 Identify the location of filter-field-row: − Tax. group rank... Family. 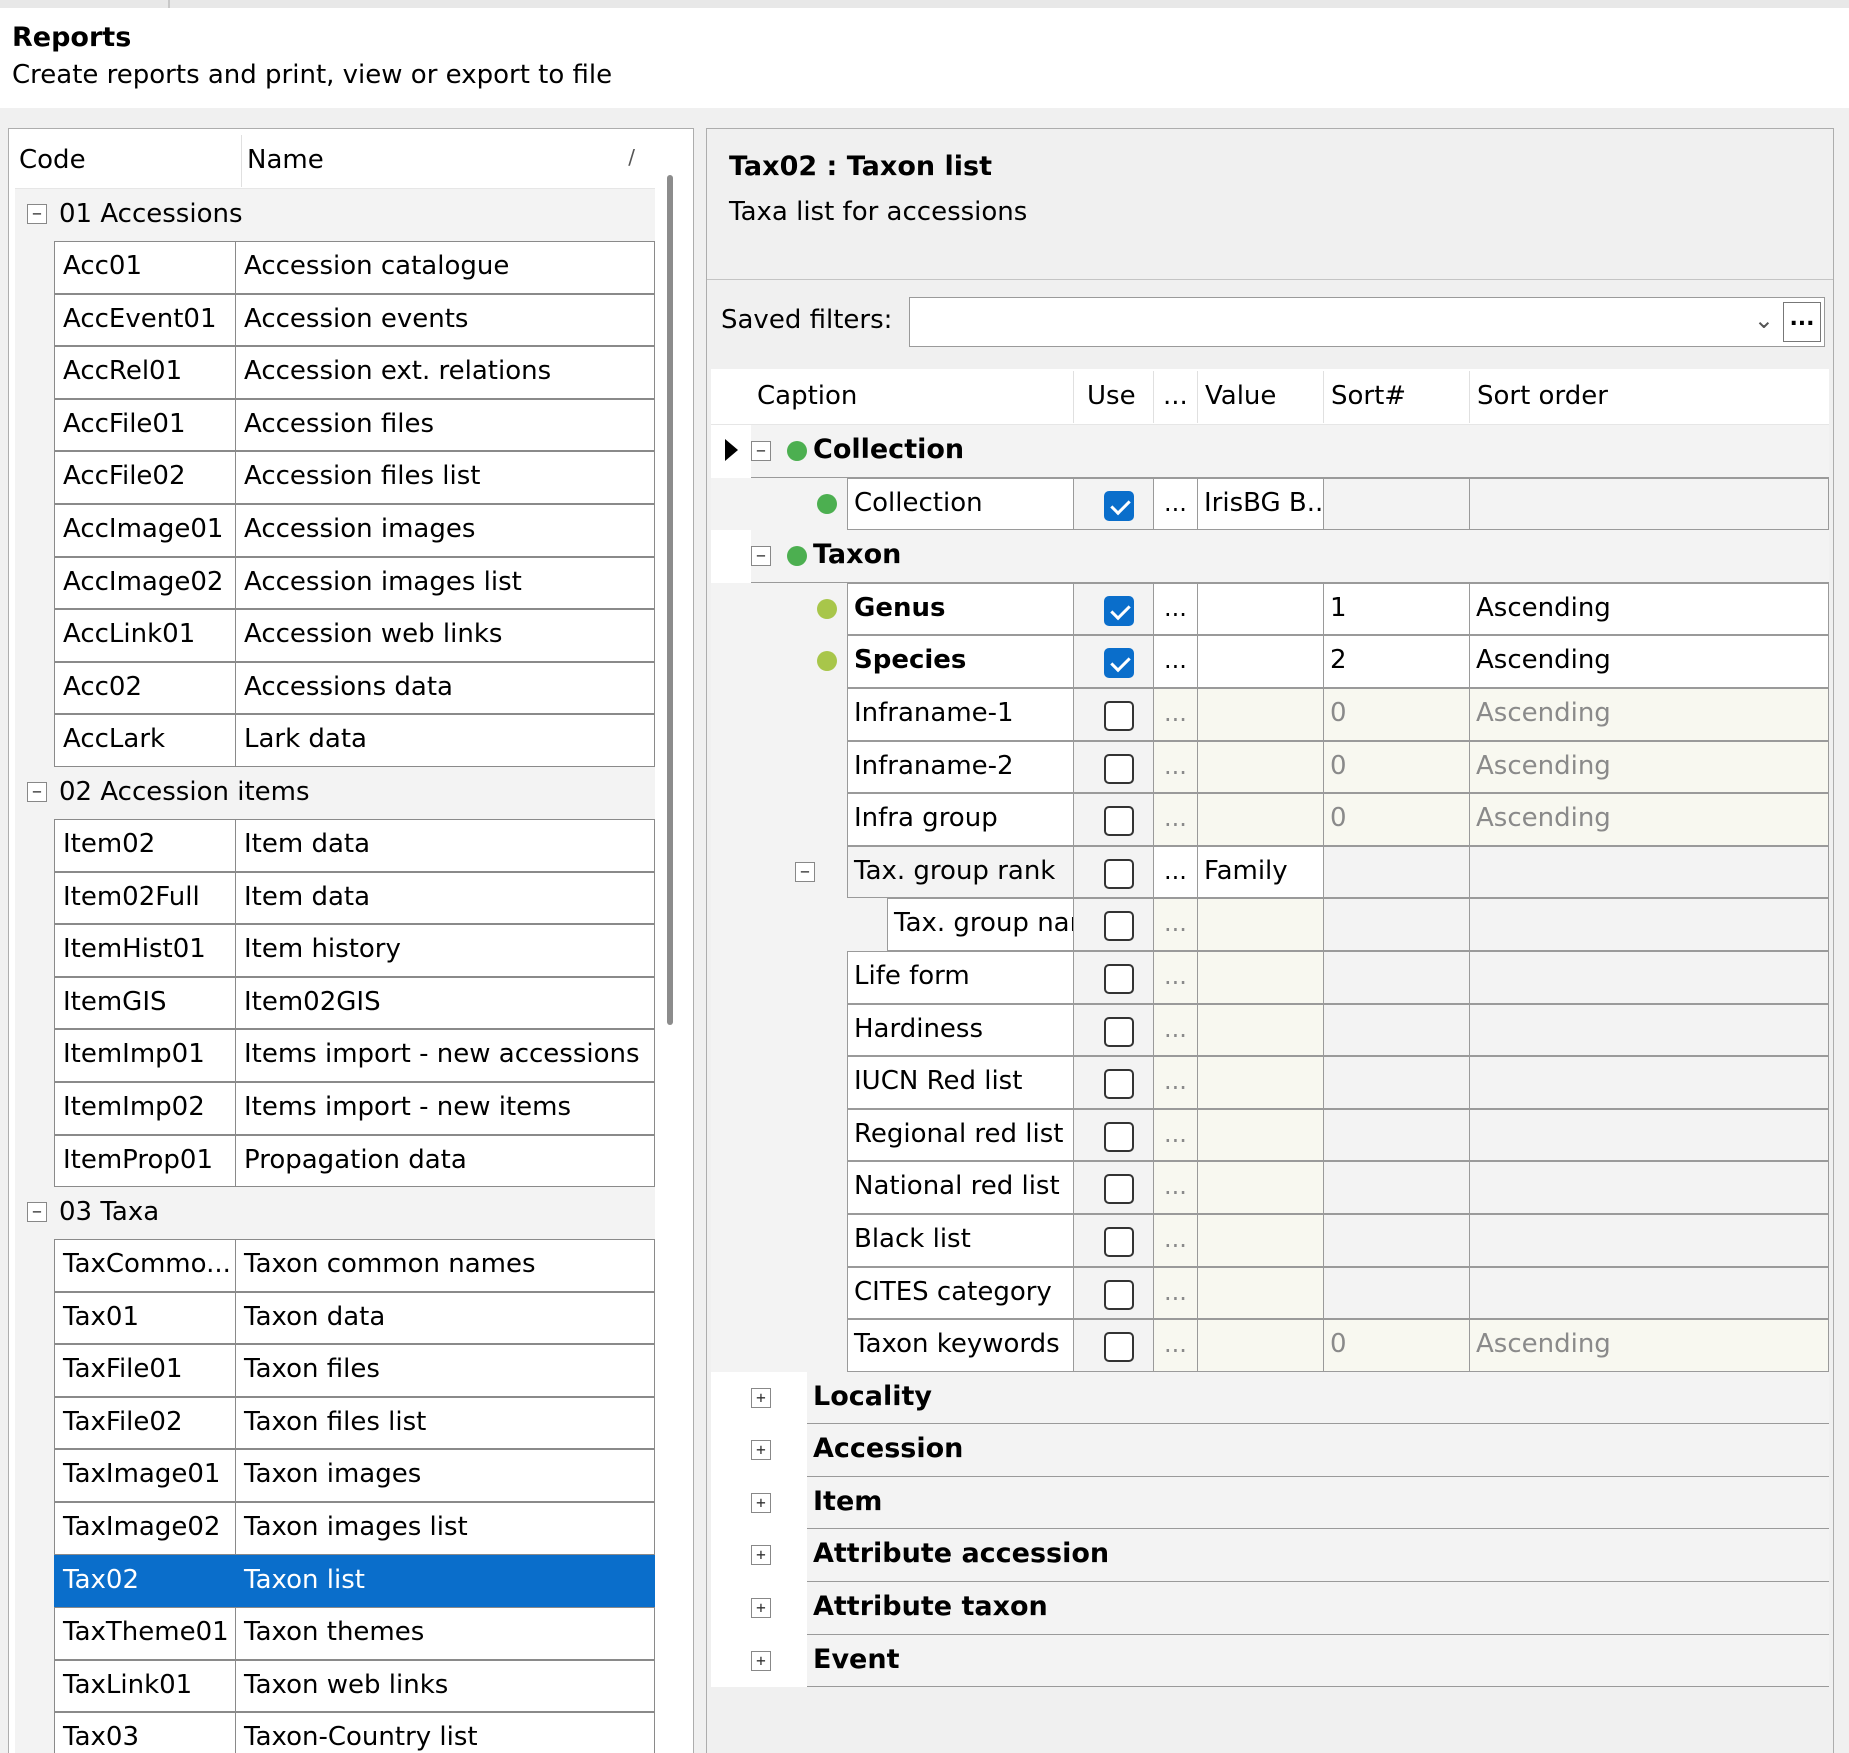
(1270, 872).